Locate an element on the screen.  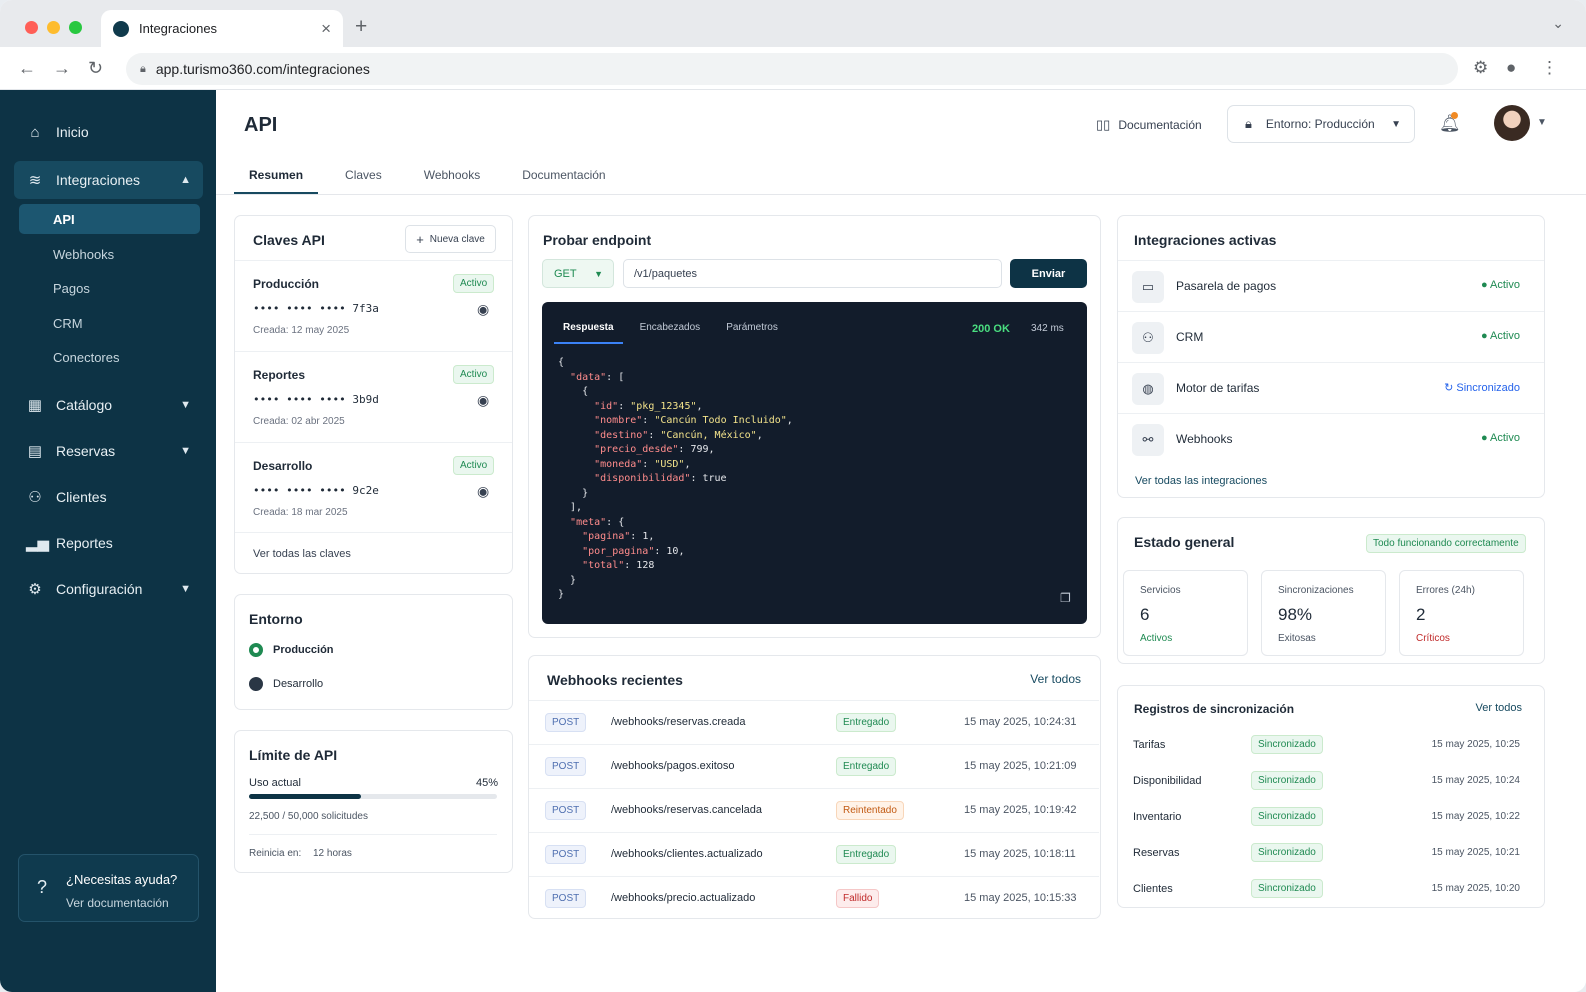
list-item: ⚯ Webhooks ● Activo is located at coordinates (1331, 438).